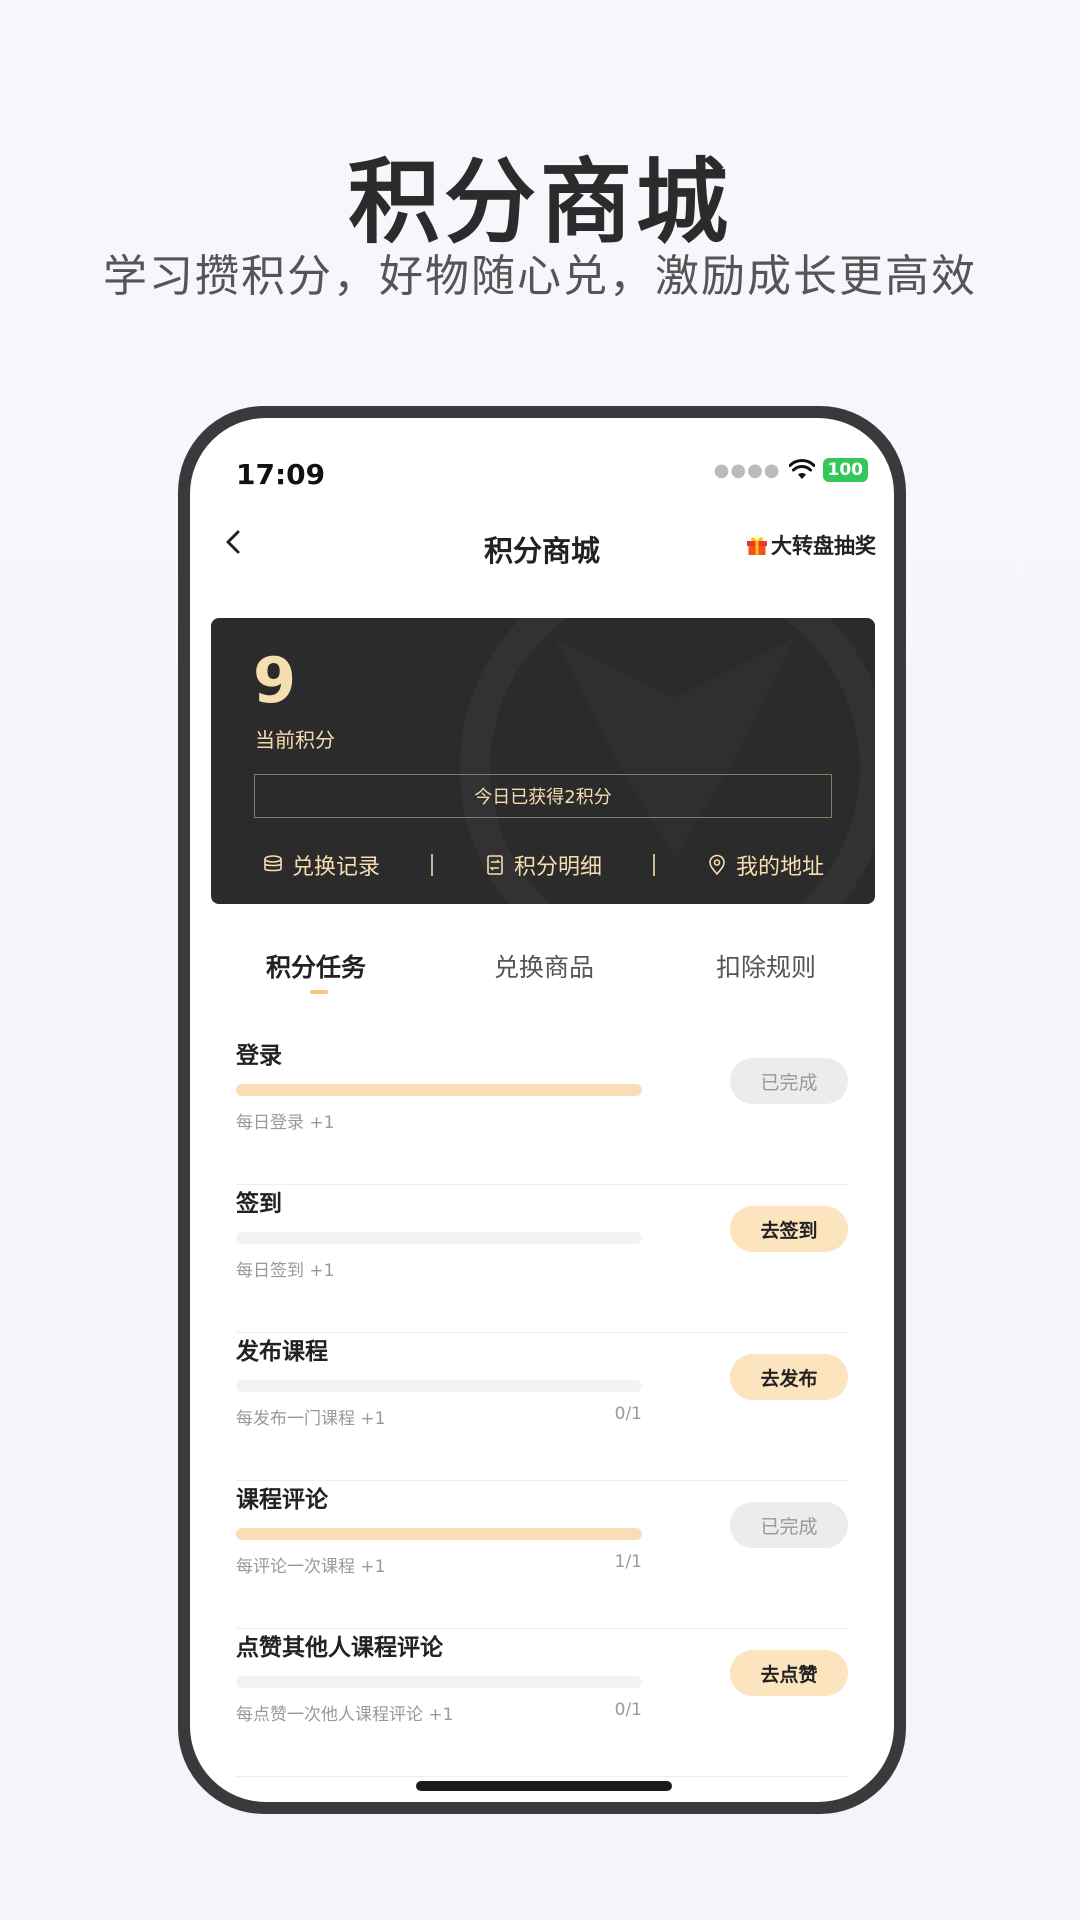 This screenshot has height=1920, width=1080. What do you see at coordinates (542, 1554) in the screenshot?
I see `task-row: 课程评论每评论一次课程 +1 1/1 已完成` at bounding box center [542, 1554].